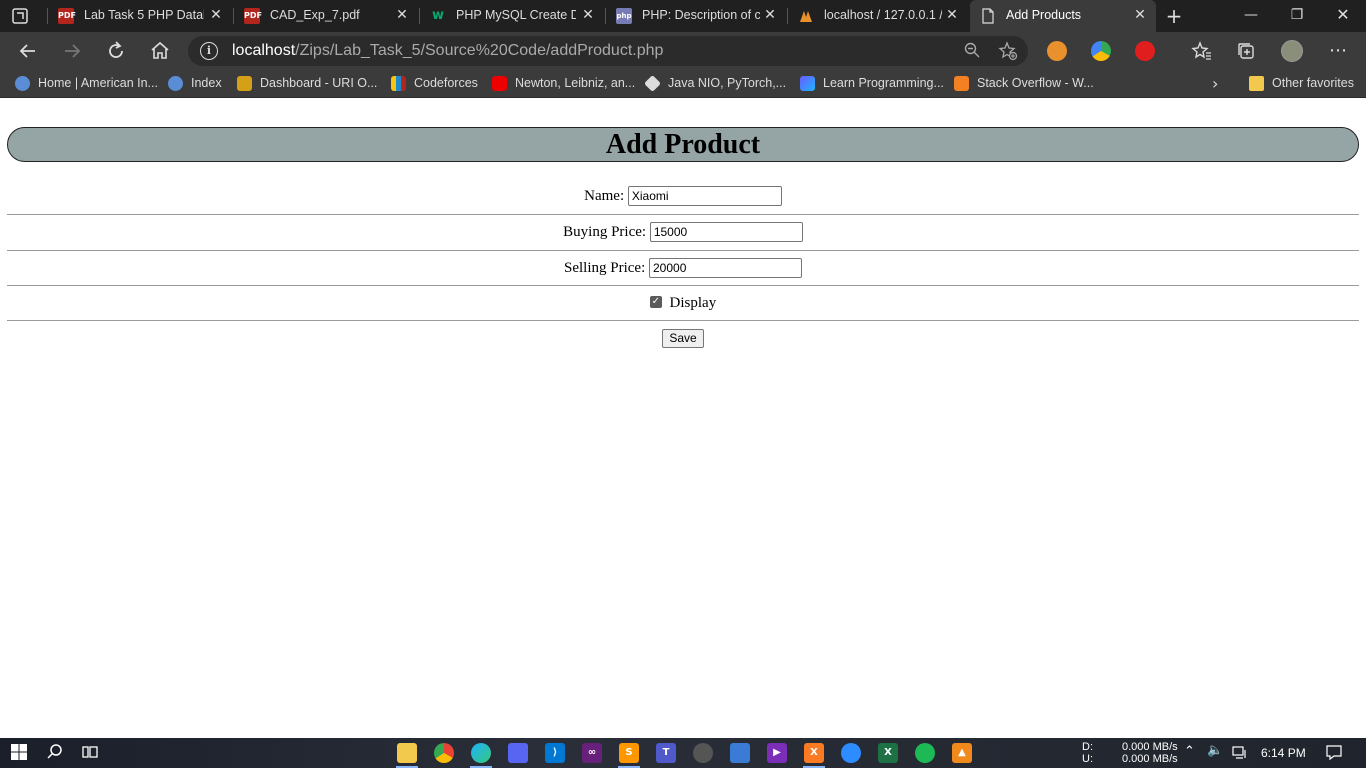  I want to click on new-tab-button: +, so click(1174, 16).